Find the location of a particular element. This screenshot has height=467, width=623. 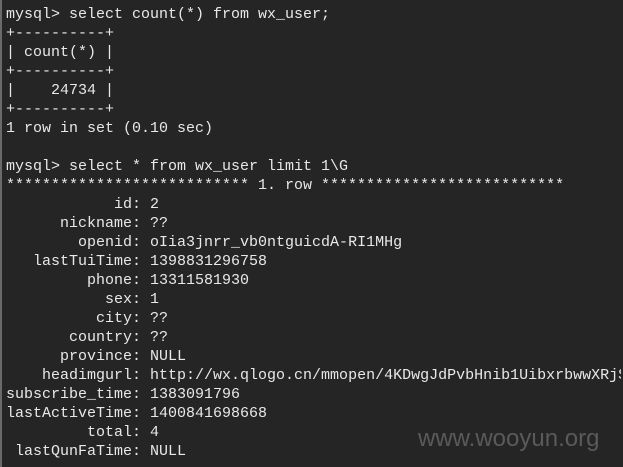

field-name: country is located at coordinates (101, 337).